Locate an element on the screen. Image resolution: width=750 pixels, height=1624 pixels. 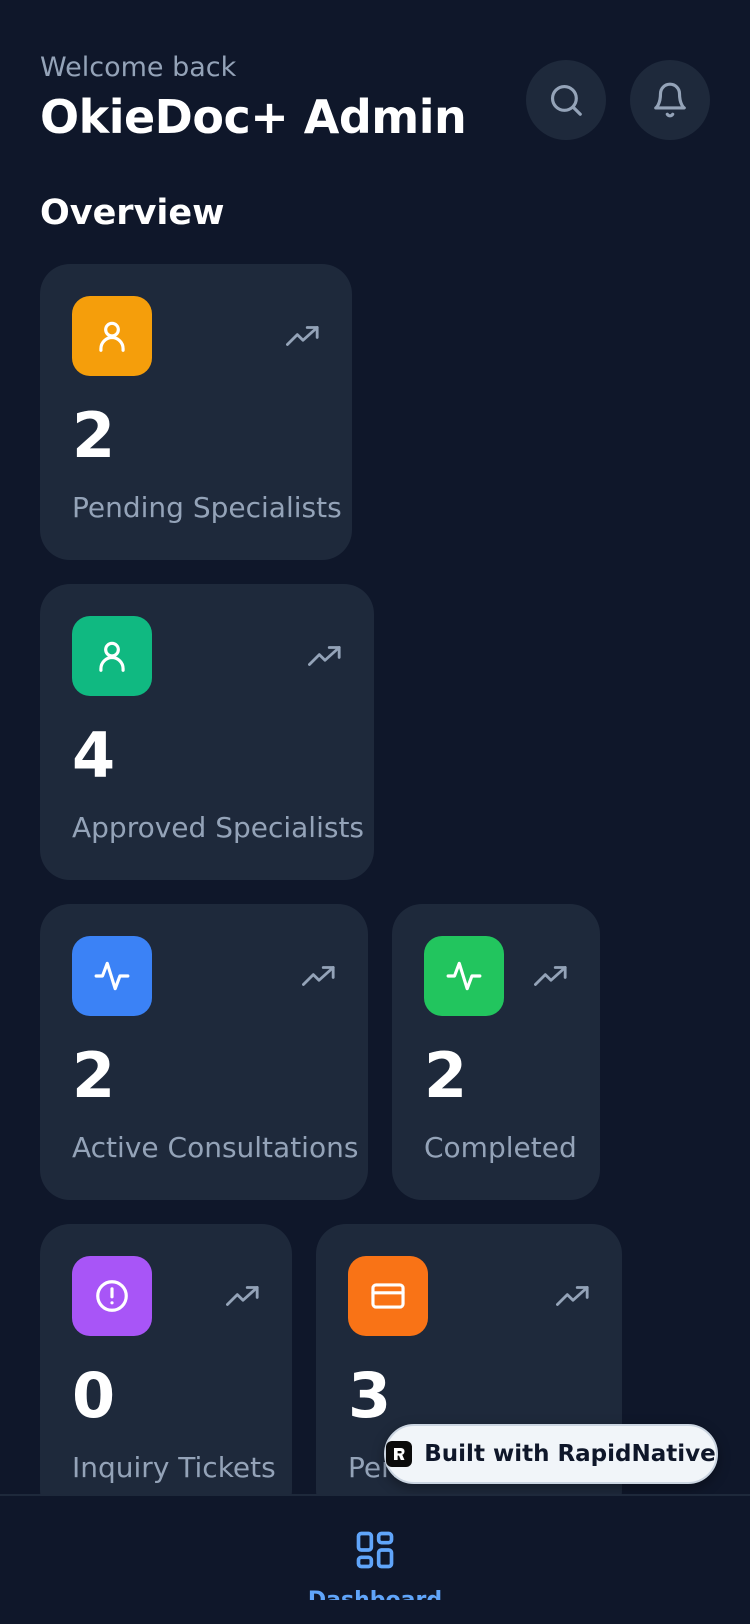
stat-label: Completed is located at coordinates (500, 1147).